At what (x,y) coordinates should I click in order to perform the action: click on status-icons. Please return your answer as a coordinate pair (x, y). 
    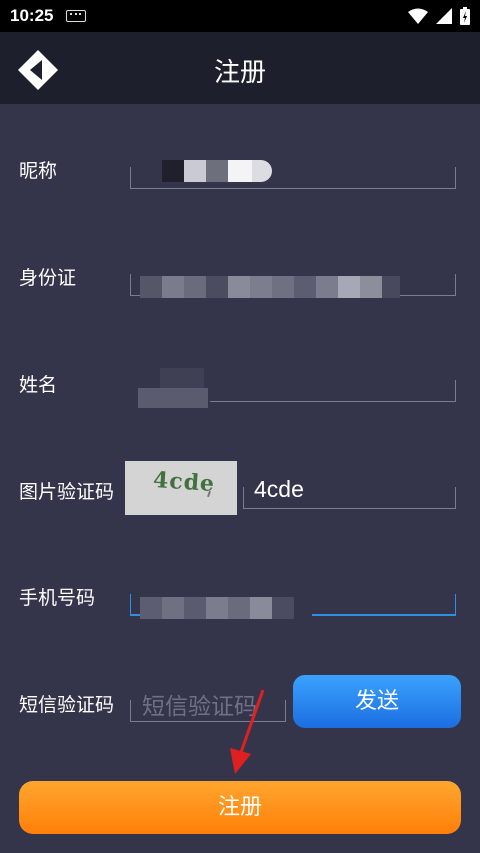
    Looking at the image, I should click on (439, 16).